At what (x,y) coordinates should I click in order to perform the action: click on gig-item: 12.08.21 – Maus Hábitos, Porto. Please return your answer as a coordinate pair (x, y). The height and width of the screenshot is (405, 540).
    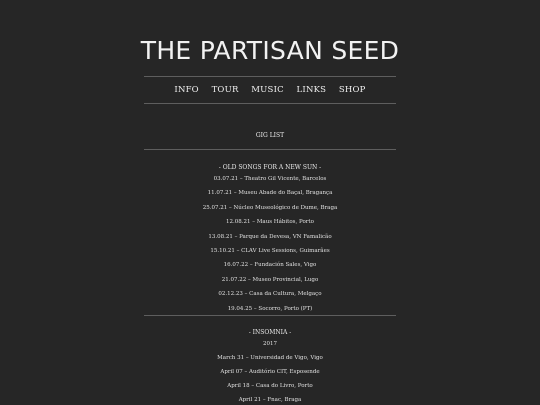
    Looking at the image, I should click on (270, 222).